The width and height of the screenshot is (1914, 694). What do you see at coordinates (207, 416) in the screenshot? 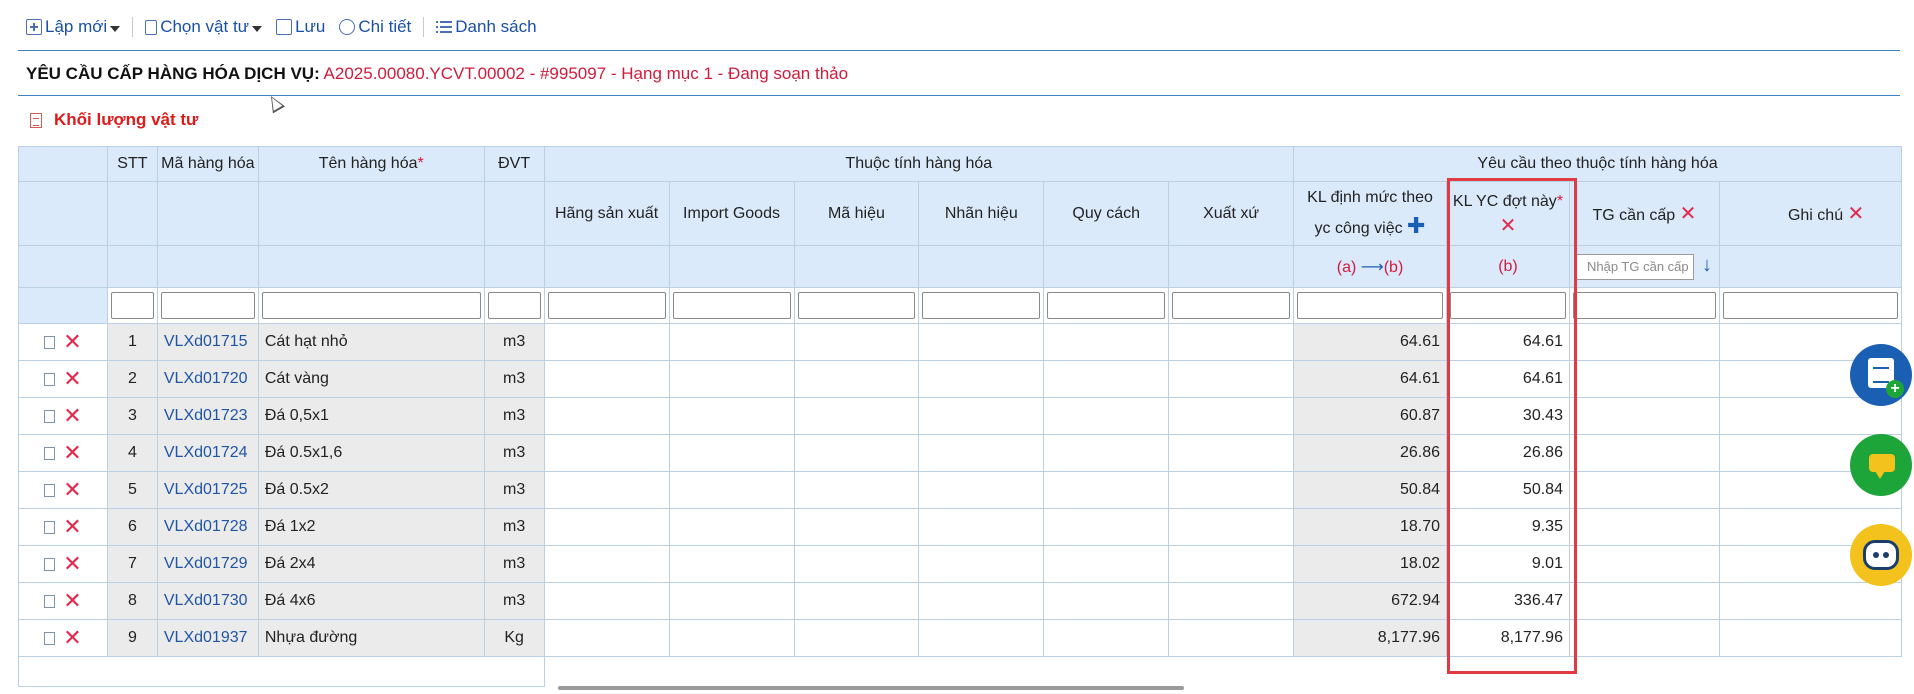
I see `cell-code: VLXd01723` at bounding box center [207, 416].